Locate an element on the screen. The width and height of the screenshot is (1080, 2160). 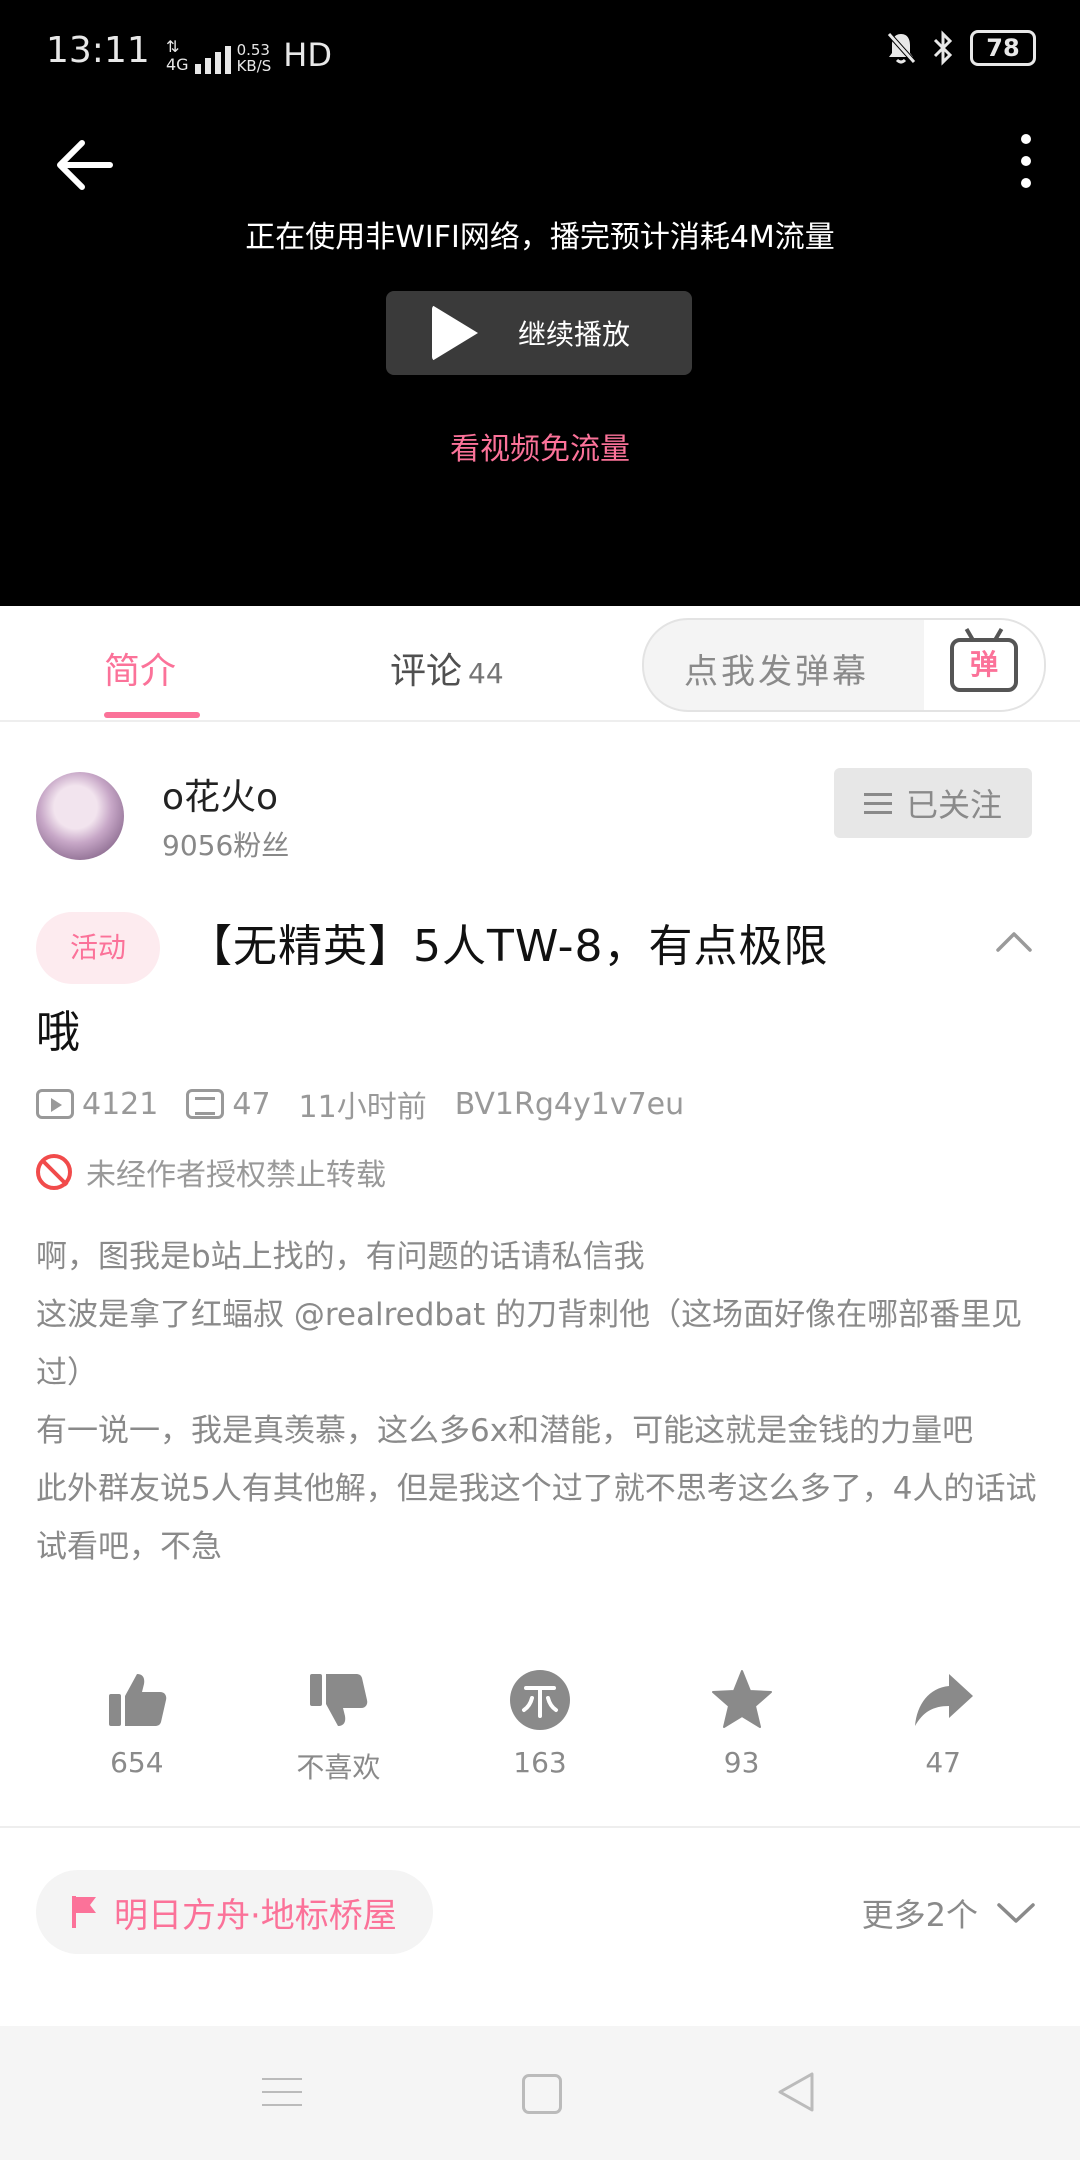
topic-tag: 明日方舟·地标桥屋 is located at coordinates (234, 1912).